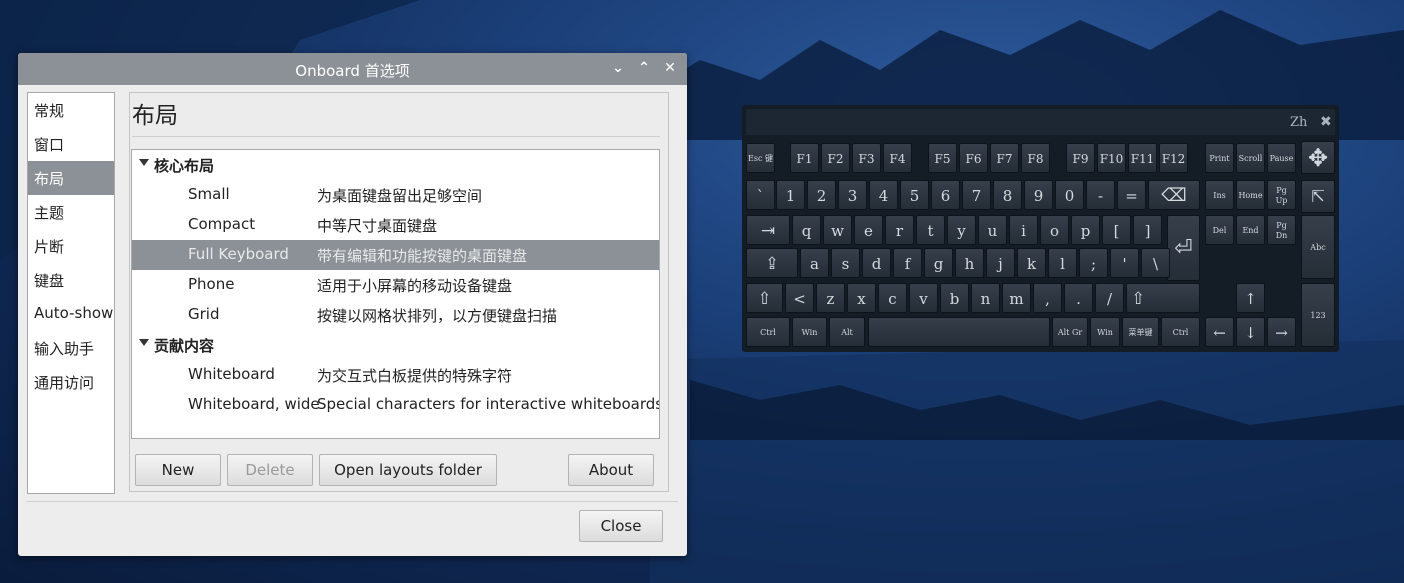 The image size is (1404, 583). Describe the element at coordinates (1180, 332) in the screenshot. I see `key-ctrl-right: Ctrl` at that location.